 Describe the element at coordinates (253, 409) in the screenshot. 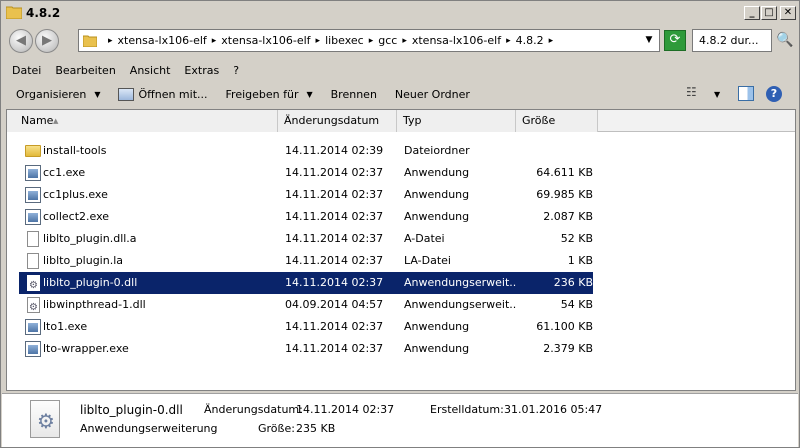

I see `details-modified-label: Änderungsdatum:` at that location.